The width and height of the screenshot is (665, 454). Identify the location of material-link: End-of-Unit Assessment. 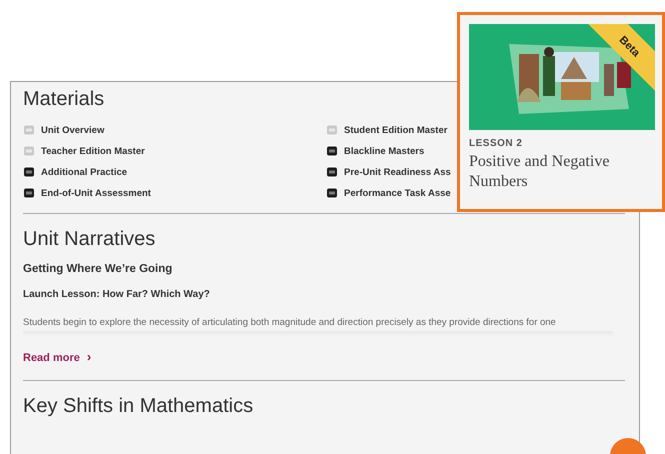
(87, 193).